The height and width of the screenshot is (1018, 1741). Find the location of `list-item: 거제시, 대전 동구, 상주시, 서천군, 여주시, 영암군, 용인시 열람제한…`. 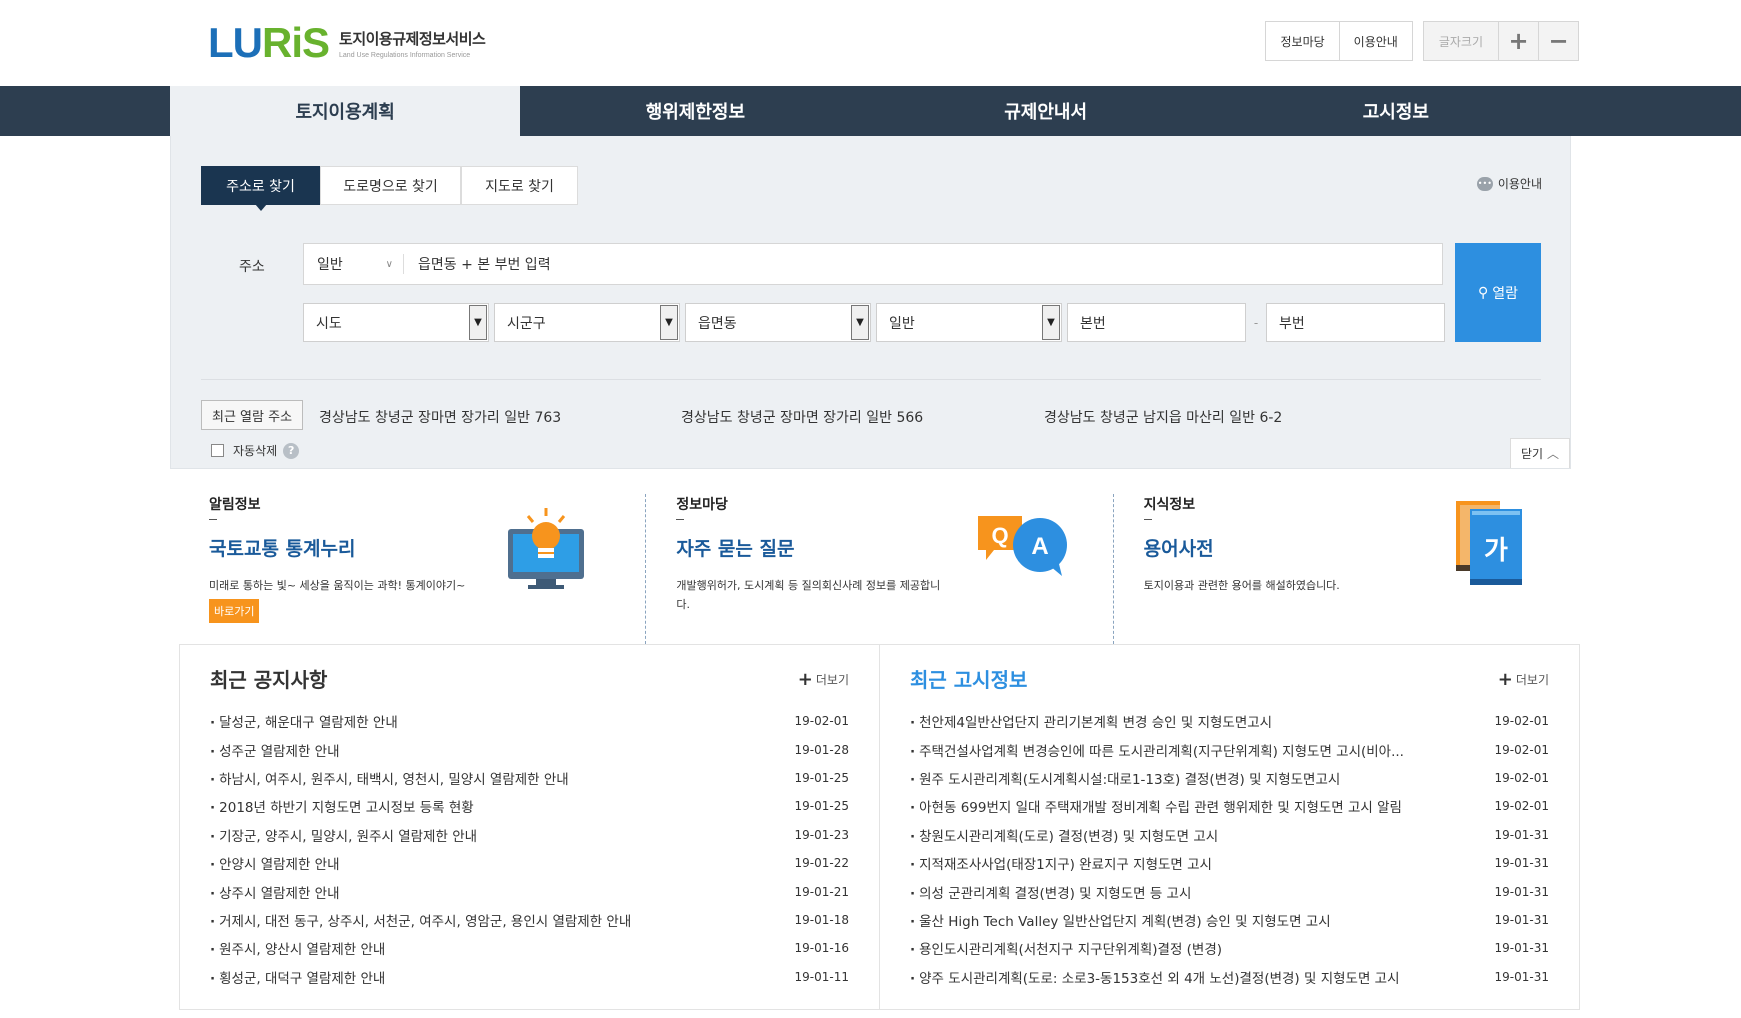

list-item: 거제시, 대전 동구, 상주시, 서천군, 여주시, 영암군, 용인시 열람제한… is located at coordinates (529, 920).